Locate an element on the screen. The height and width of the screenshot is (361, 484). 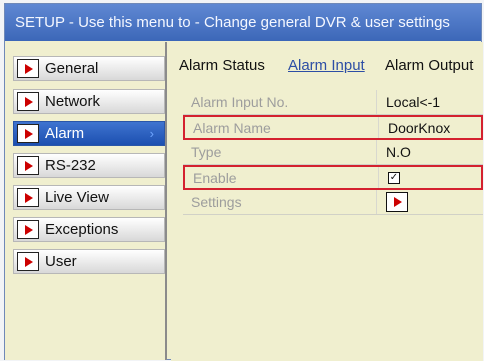
sidebar-item-label: User is located at coordinates (61, 261).